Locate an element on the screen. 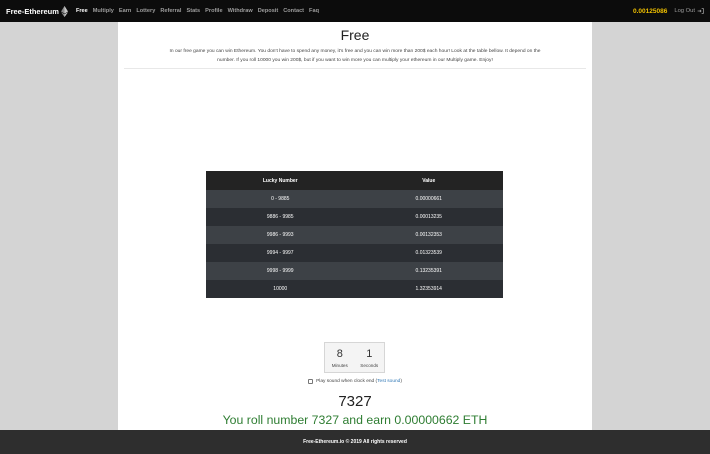  column-header-value: Value is located at coordinates (428, 180).